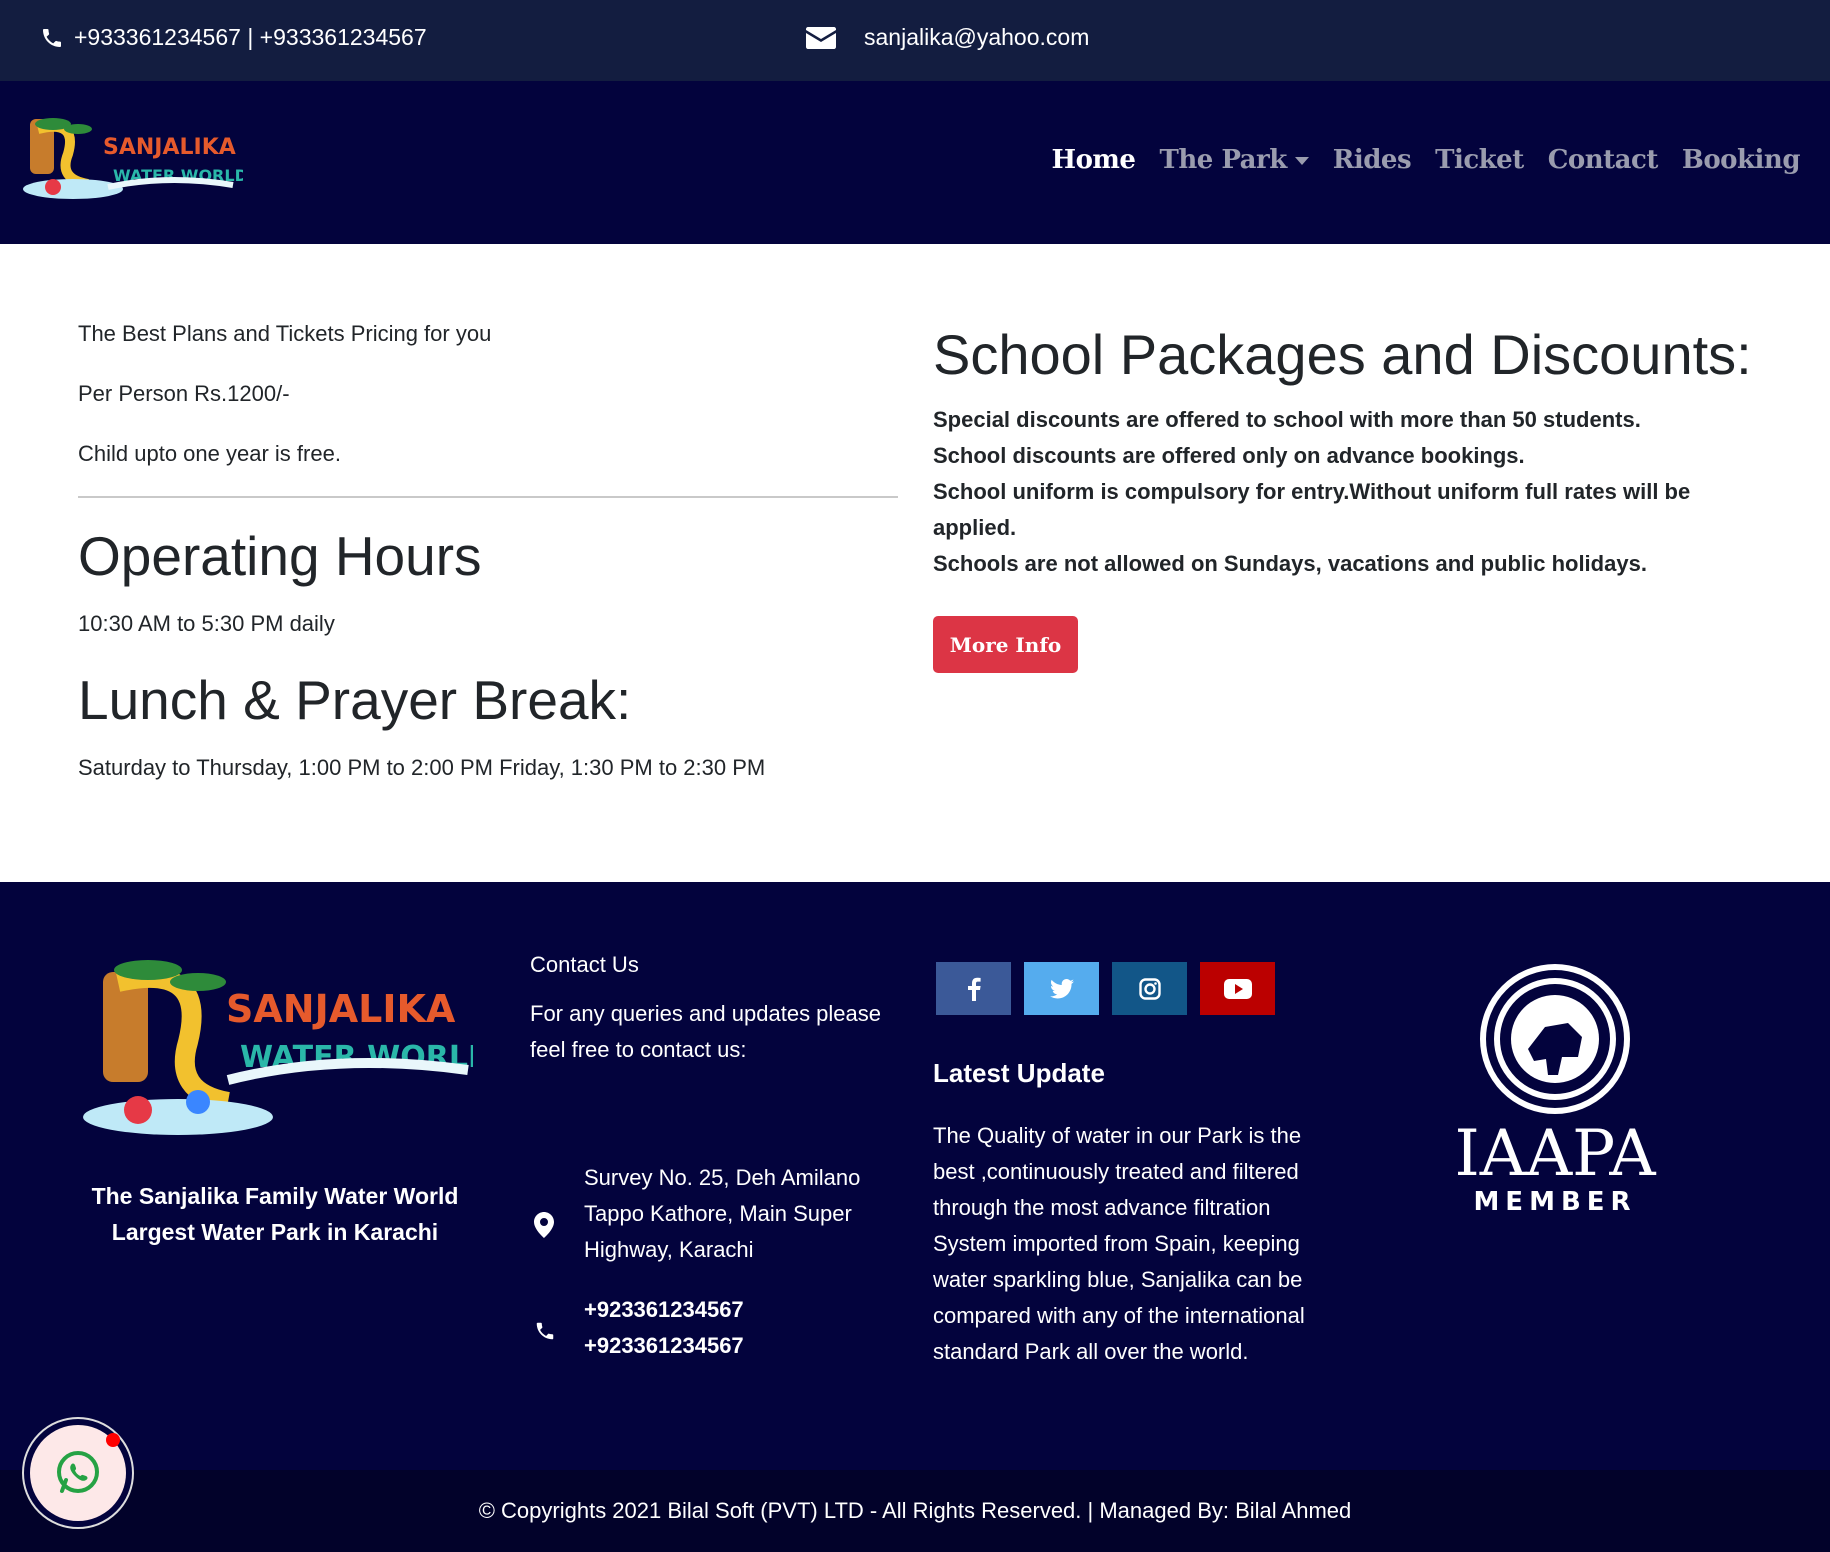 This screenshot has height=1552, width=1830. Describe the element at coordinates (275, 1232) in the screenshot. I see `tagline-line-2: Largest Water Park in Karachi` at that location.